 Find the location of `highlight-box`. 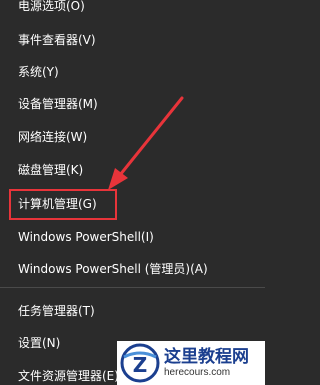

highlight-box is located at coordinates (63, 204).